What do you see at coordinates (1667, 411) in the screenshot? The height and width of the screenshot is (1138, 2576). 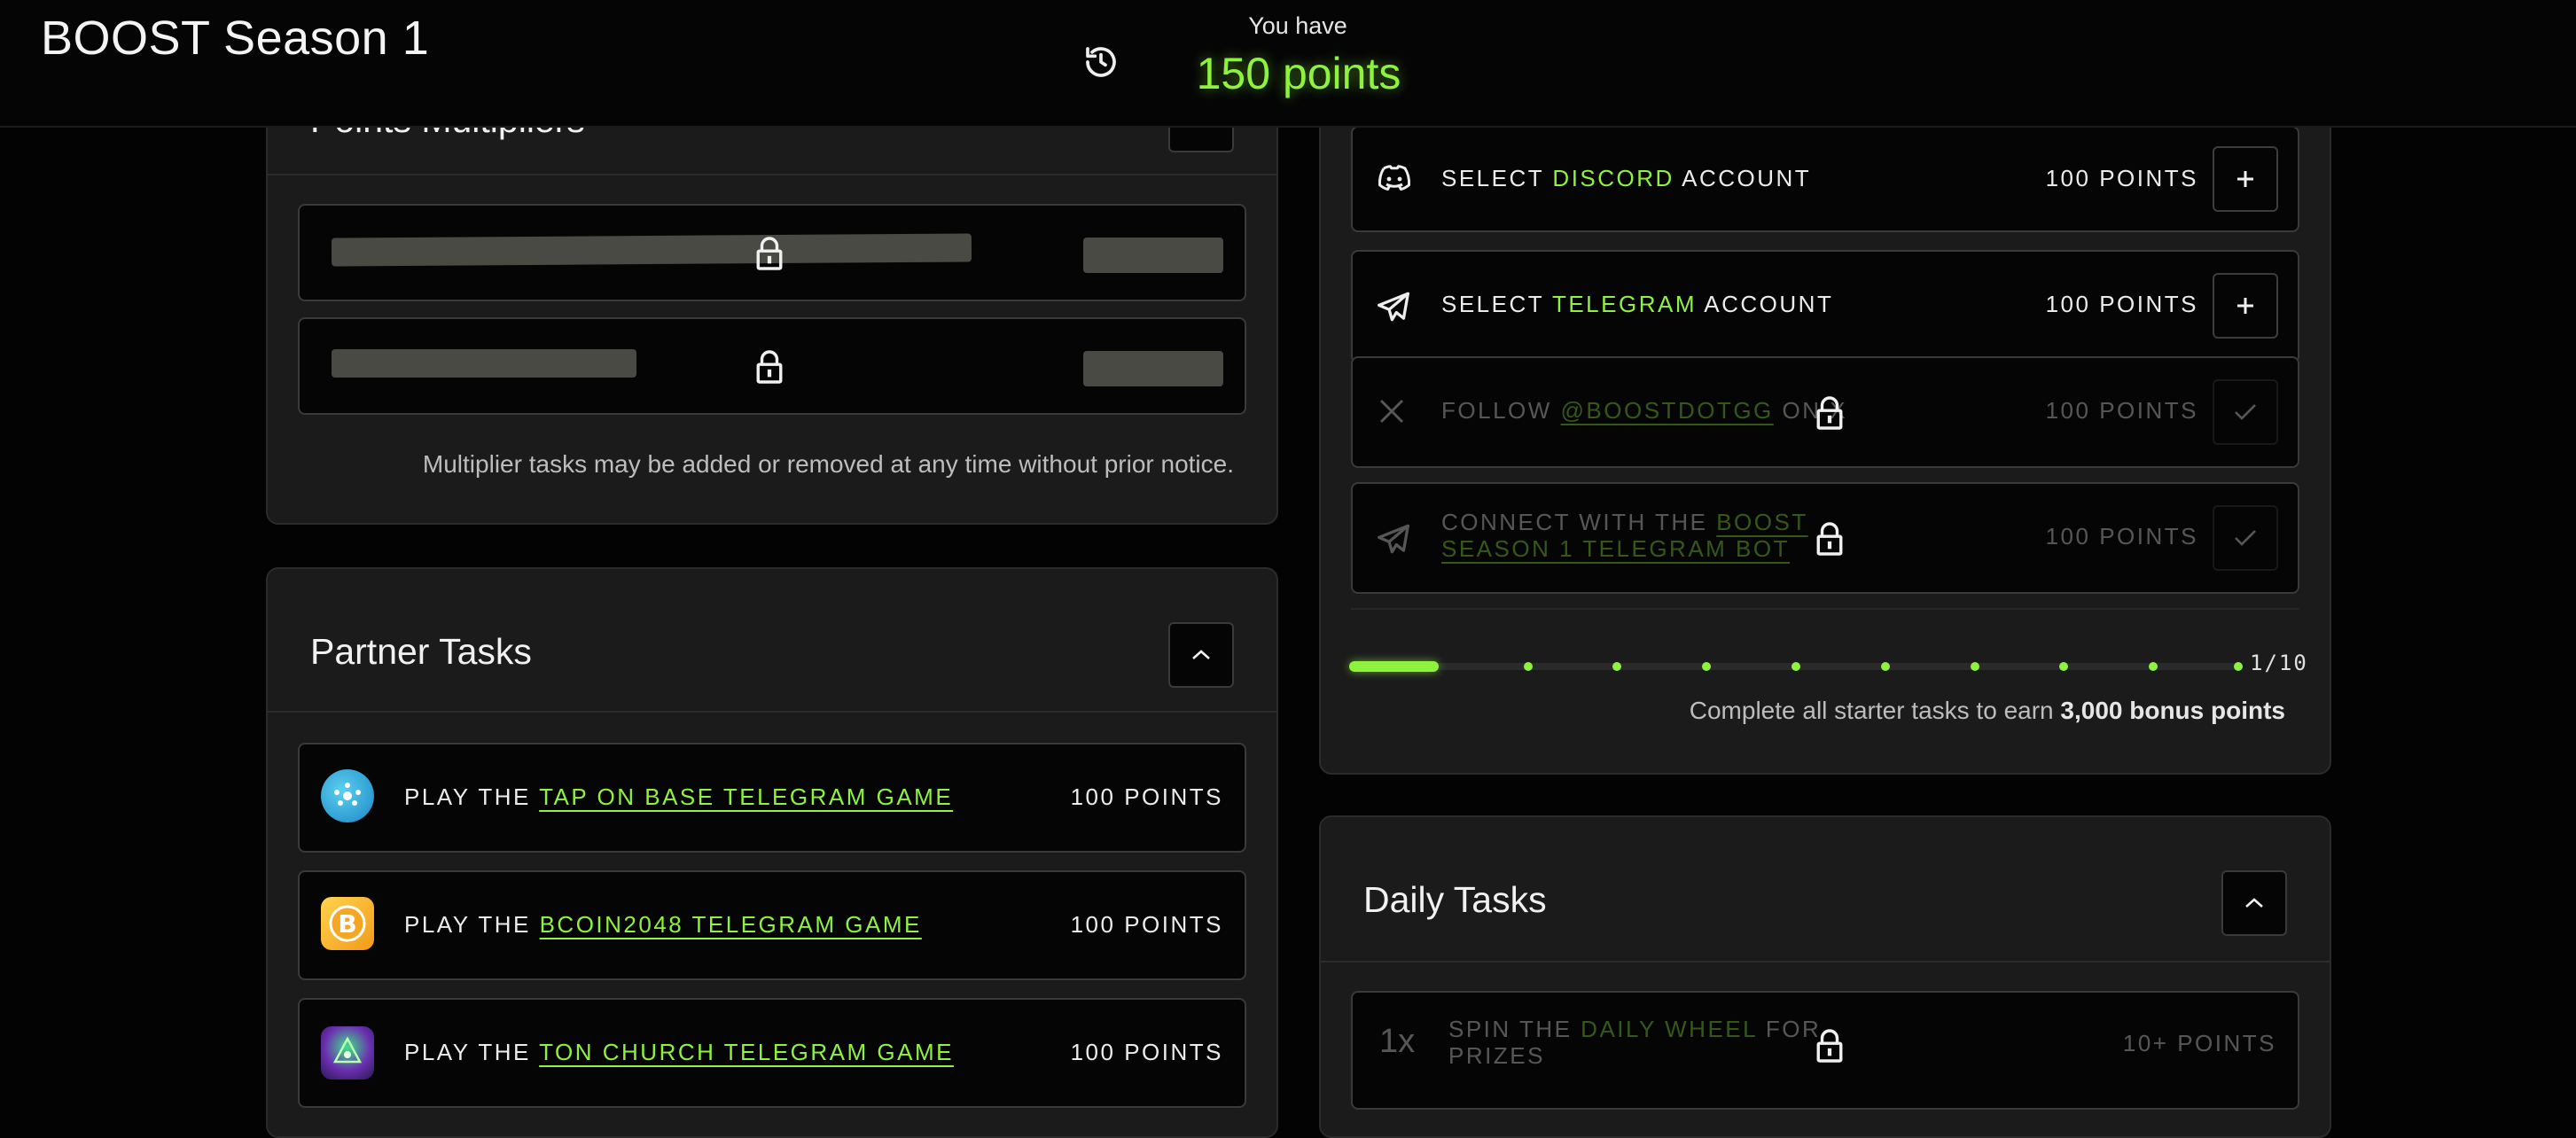 I see `task-link: @BOOSTDOTGG` at bounding box center [1667, 411].